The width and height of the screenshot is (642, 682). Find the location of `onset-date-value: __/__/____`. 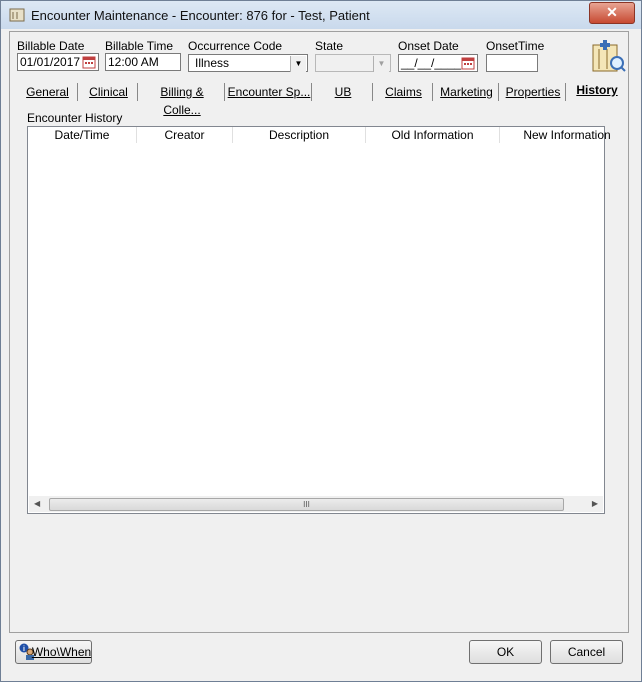

onset-date-value: __/__/____ is located at coordinates (431, 63).